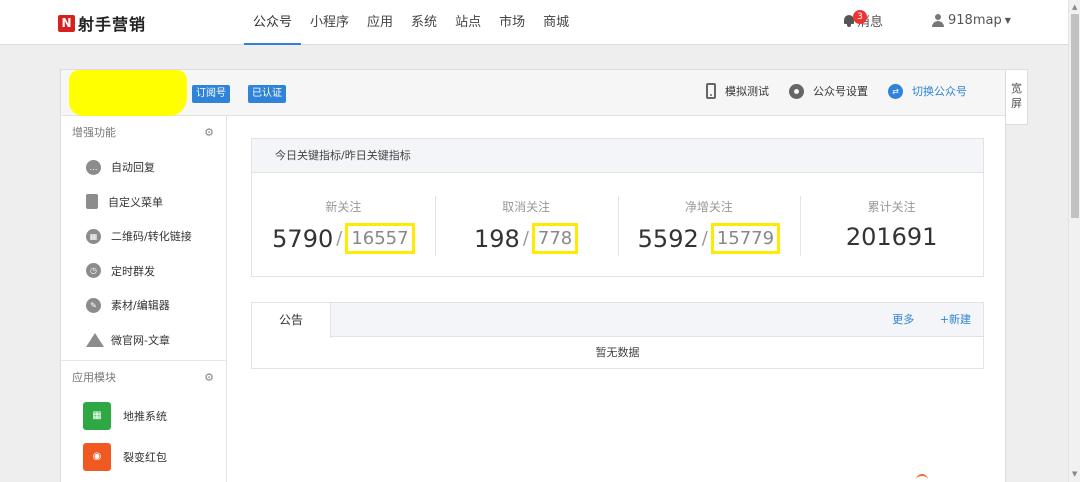 This screenshot has height=482, width=1080. I want to click on sidebar-item-microsite: 微官网-文章, so click(143, 340).